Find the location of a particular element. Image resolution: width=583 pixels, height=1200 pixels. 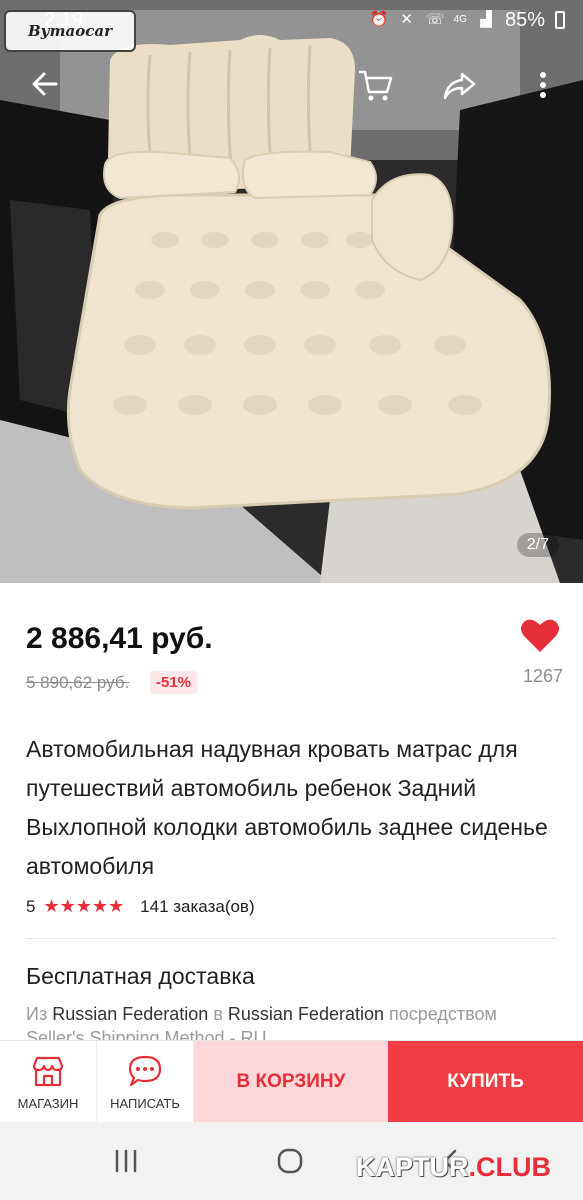

network-type-label: 4G is located at coordinates (460, 19).